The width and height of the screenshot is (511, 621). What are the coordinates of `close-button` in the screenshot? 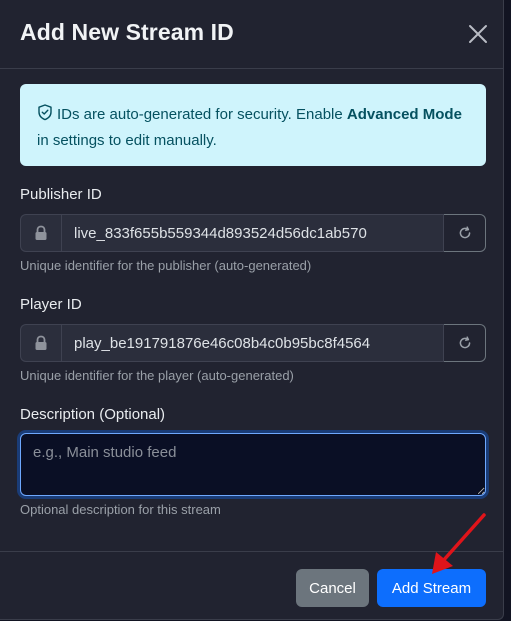 It's located at (478, 34).